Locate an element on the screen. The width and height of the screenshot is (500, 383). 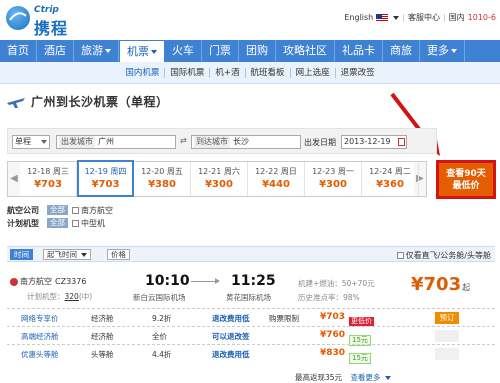
nav-item-6: 团购 is located at coordinates (257, 51).